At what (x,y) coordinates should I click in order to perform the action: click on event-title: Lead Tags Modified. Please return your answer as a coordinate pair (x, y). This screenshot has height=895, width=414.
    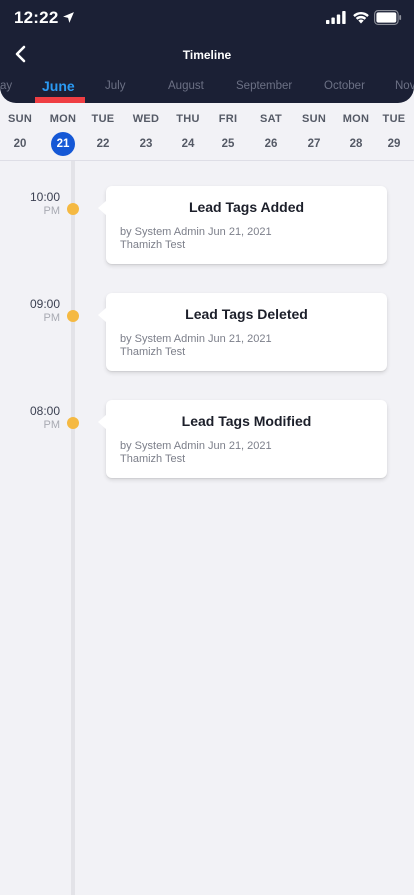
    Looking at the image, I should click on (246, 421).